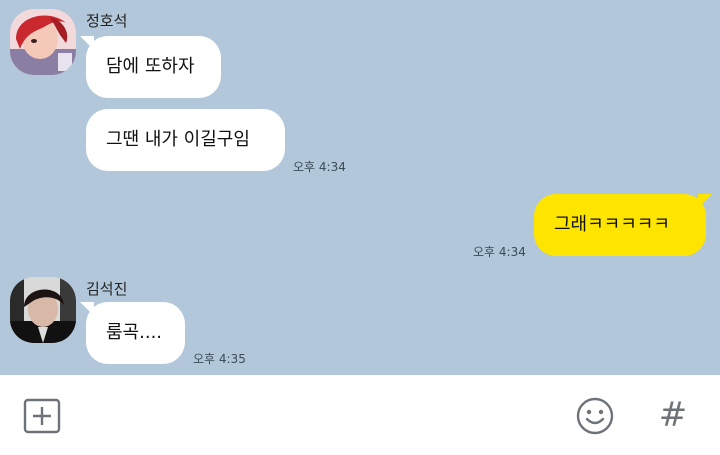  What do you see at coordinates (219, 359) in the screenshot?
I see `message-timestamp: 오후 4:35` at bounding box center [219, 359].